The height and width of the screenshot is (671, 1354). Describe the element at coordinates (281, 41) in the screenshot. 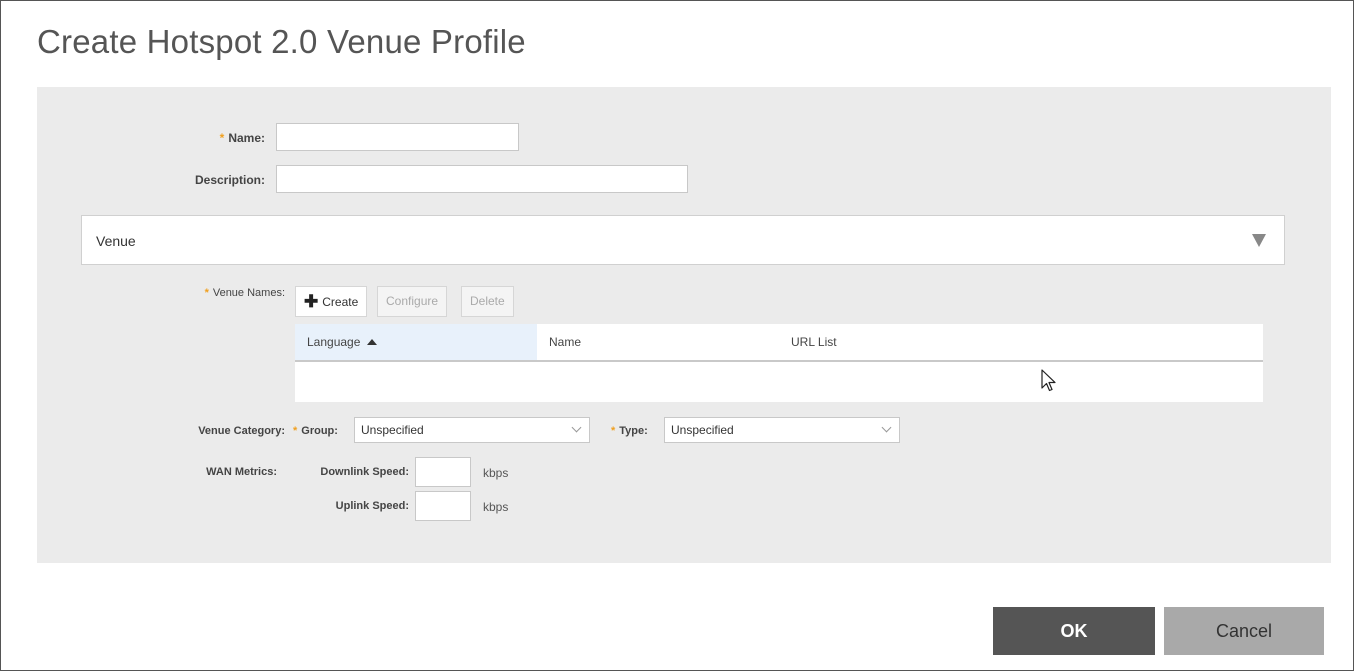

I see `dialog-title: Create Hotspot 2.0 Venue Profile` at that location.